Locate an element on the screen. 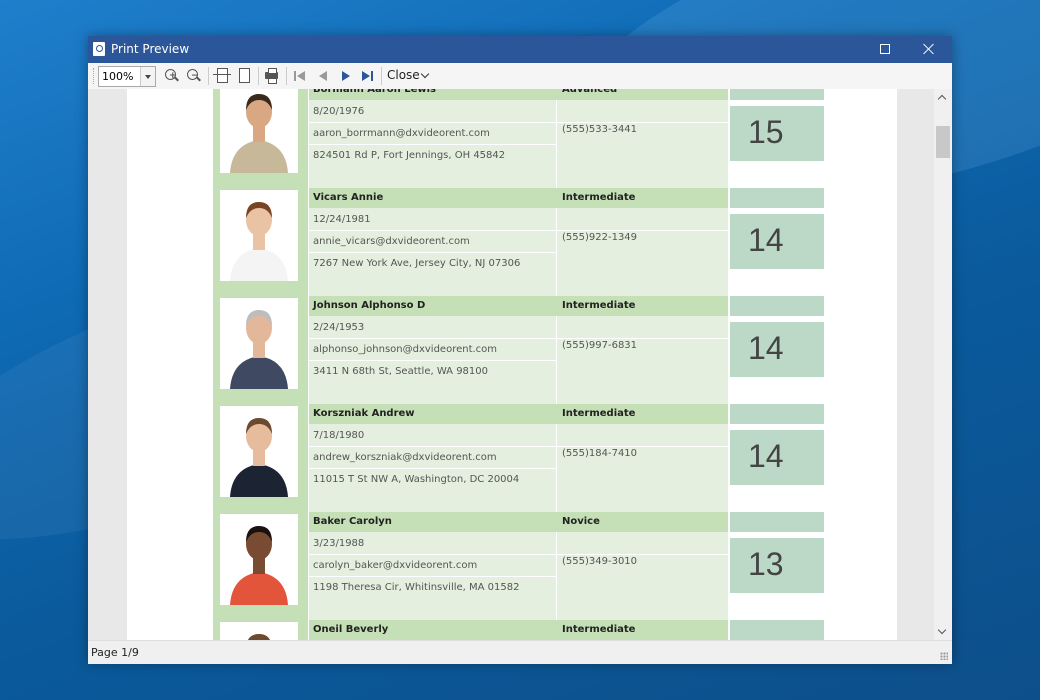 Image resolution: width=1040 pixels, height=700 pixels. whole-page-button is located at coordinates (244, 76).